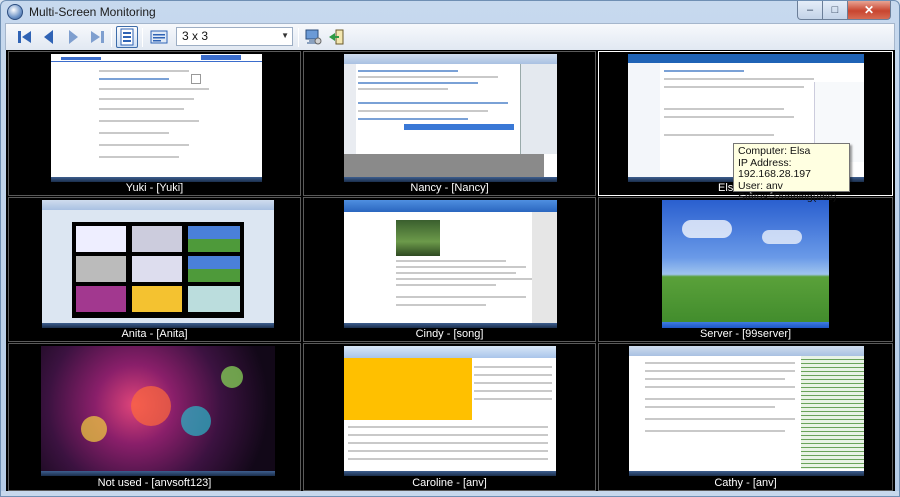  I want to click on first-icon, so click(24, 37).